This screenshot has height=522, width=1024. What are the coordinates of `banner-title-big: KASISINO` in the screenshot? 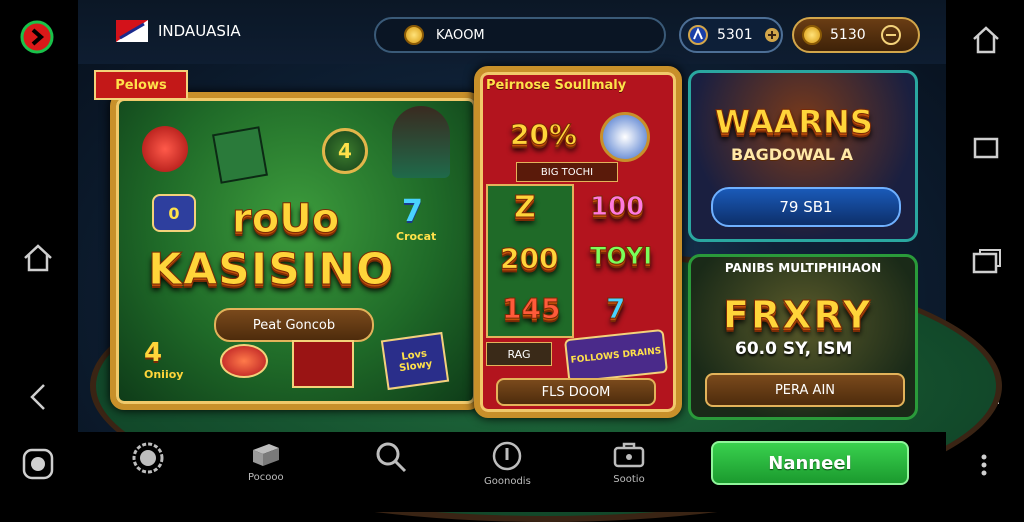 It's located at (271, 270).